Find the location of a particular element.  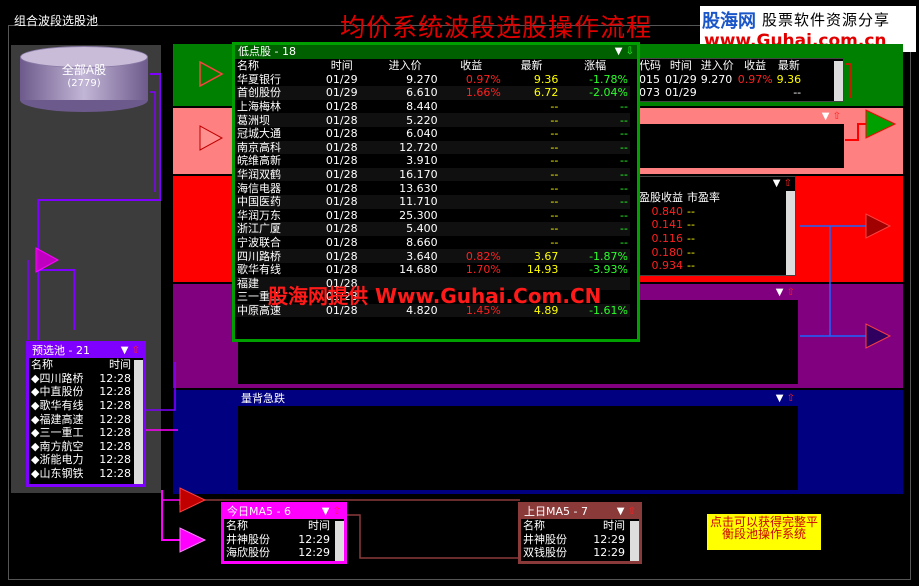

table-row: 中国医药 01/28 11.710 -- -- is located at coordinates (432, 201).